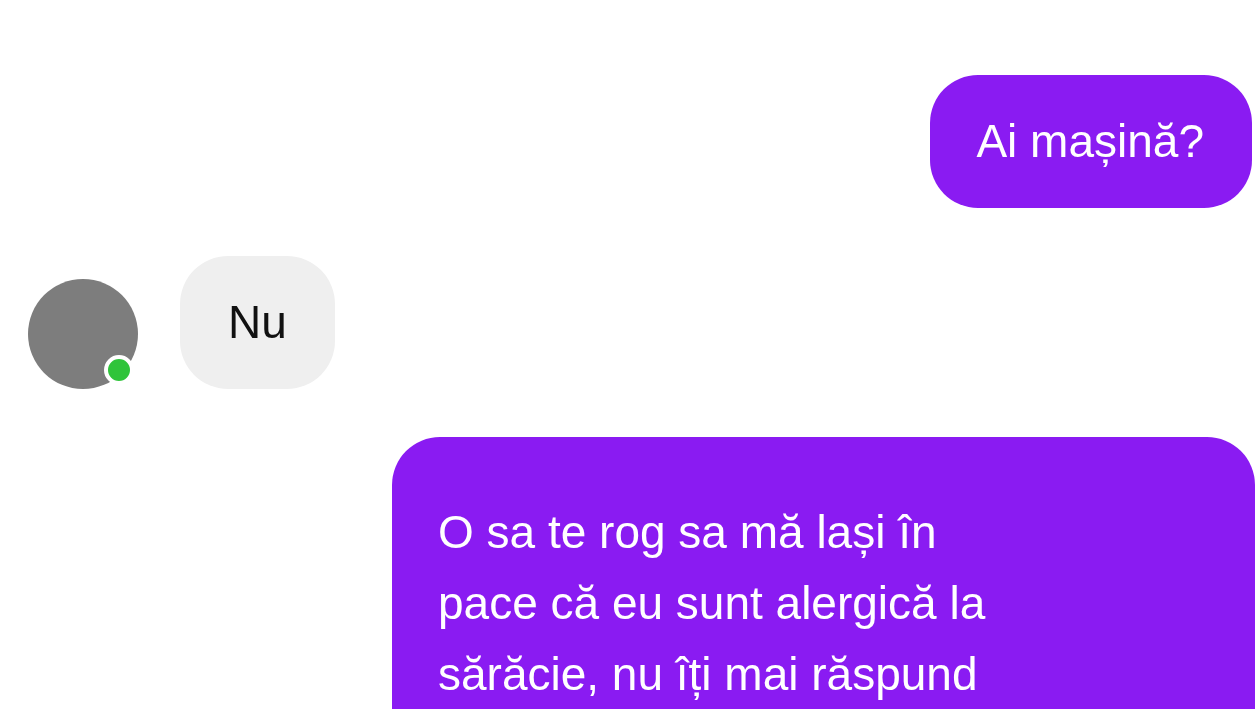 This screenshot has width=1260, height=709. I want to click on message-text: O sa te rog sa mă lași în, so click(688, 532).